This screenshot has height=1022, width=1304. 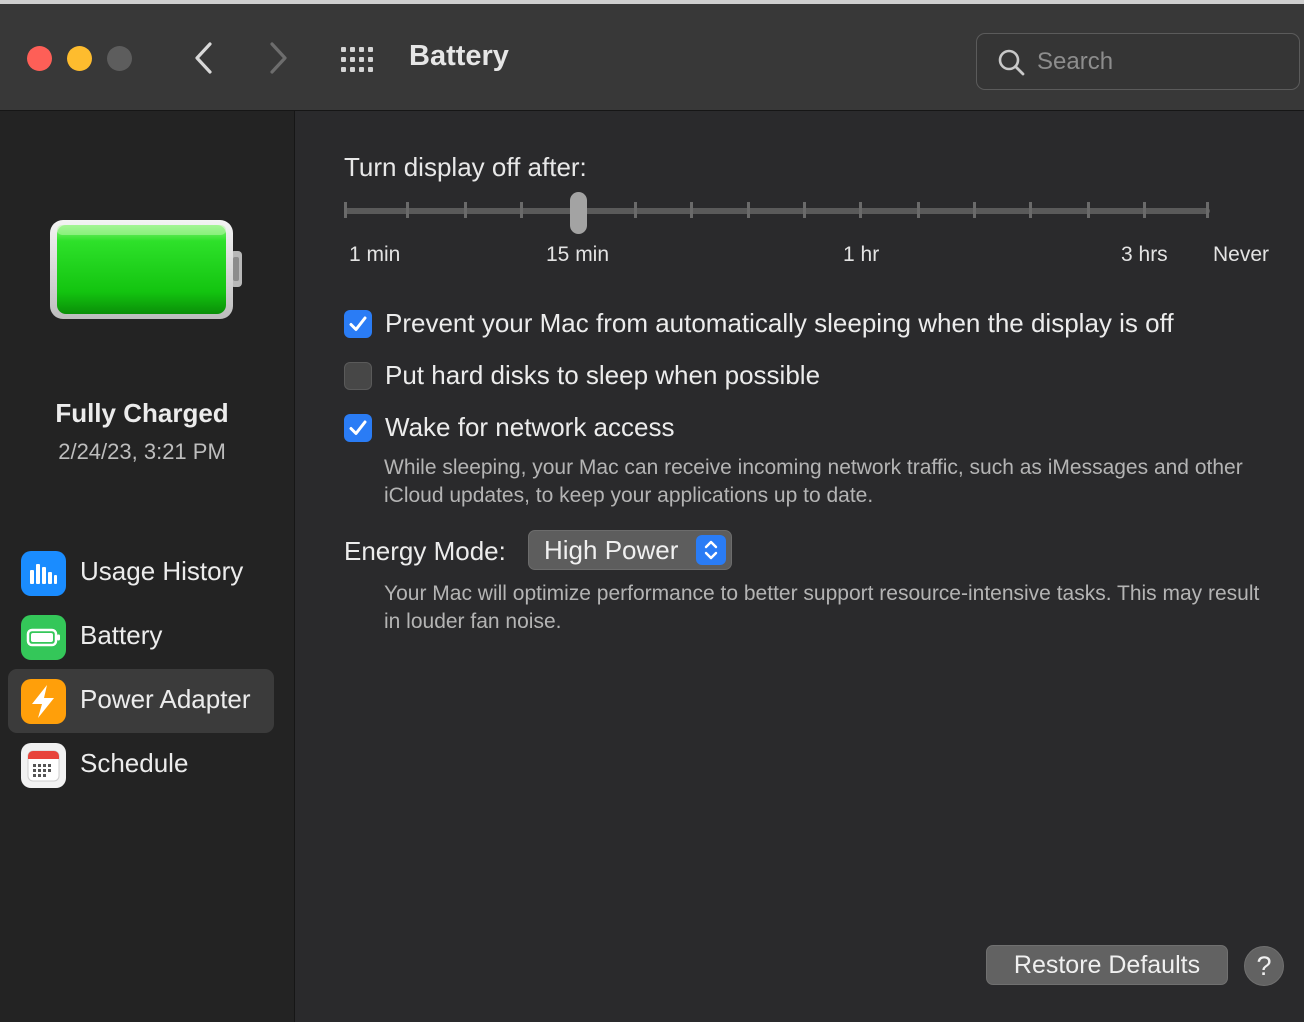 I want to click on close-window-button, so click(x=39, y=58).